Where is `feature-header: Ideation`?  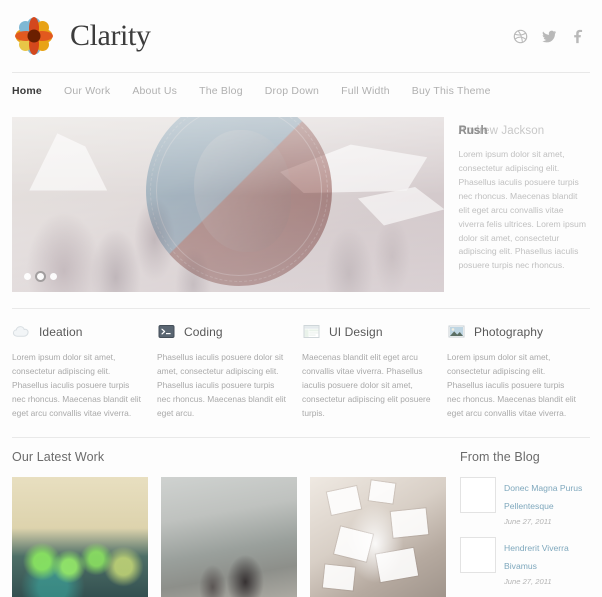
feature-header: Ideation is located at coordinates (78, 331).